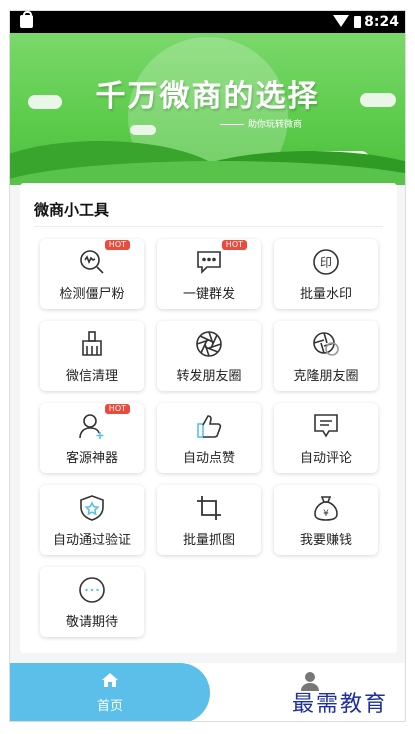 This screenshot has height=734, width=415. What do you see at coordinates (110, 680) in the screenshot?
I see `home-icon` at bounding box center [110, 680].